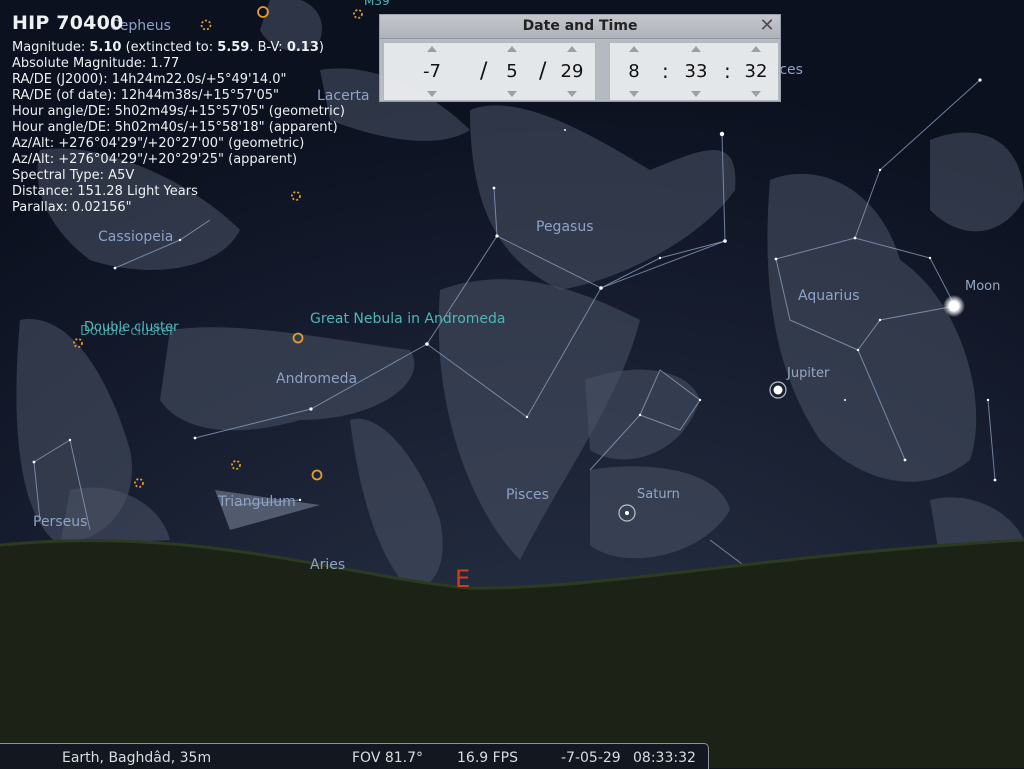 The image size is (1024, 769). What do you see at coordinates (388, 758) in the screenshot?
I see `status-fov: FOV 81.7°` at bounding box center [388, 758].